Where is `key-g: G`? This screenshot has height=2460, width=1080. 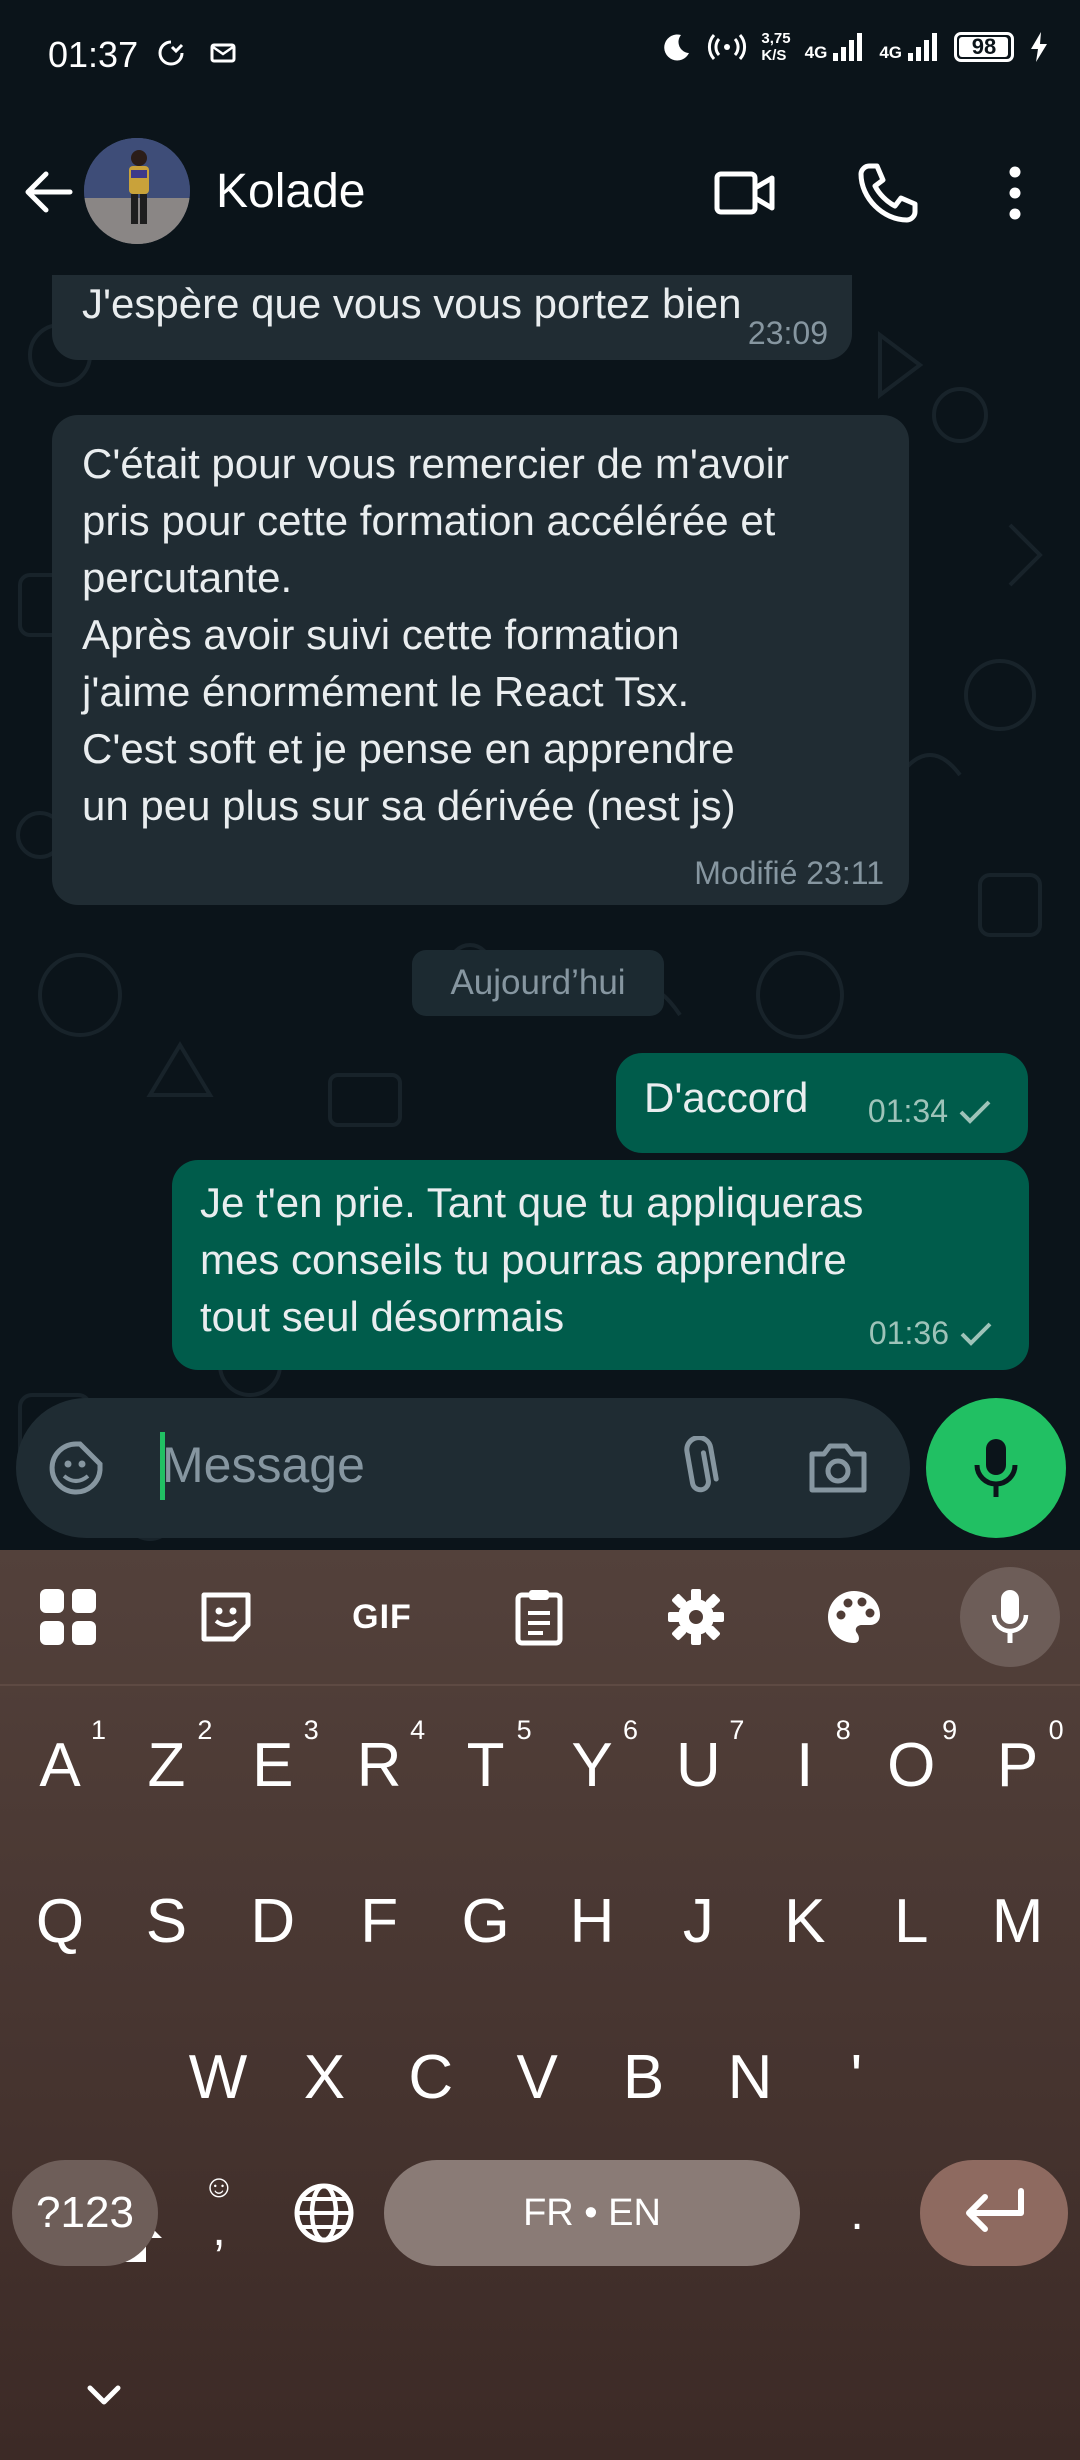
key-g: G is located at coordinates (486, 1921).